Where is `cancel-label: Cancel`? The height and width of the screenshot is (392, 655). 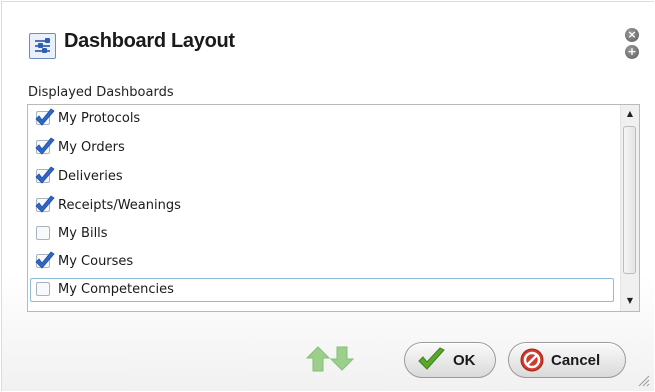 cancel-label: Cancel is located at coordinates (576, 360).